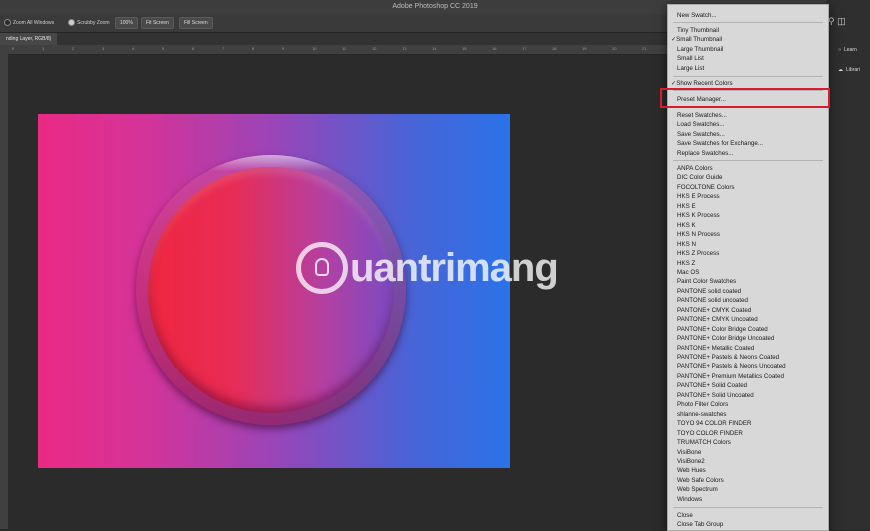  I want to click on ruler-tick-label: 4, so click(133, 48).